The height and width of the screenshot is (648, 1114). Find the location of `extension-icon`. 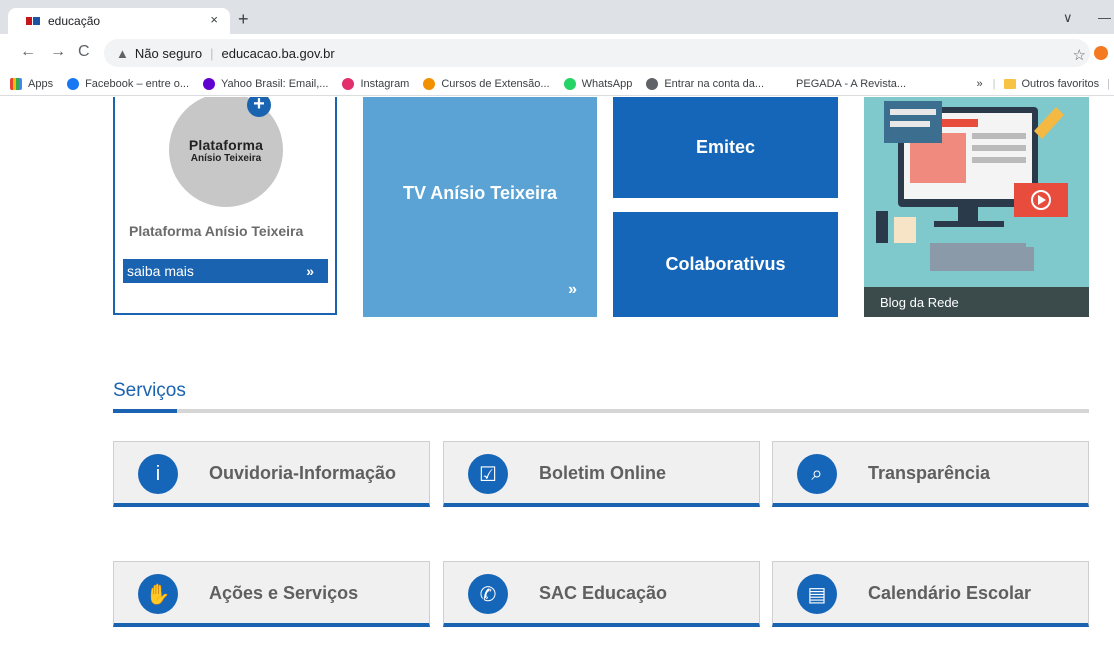

extension-icon is located at coordinates (1101, 53).